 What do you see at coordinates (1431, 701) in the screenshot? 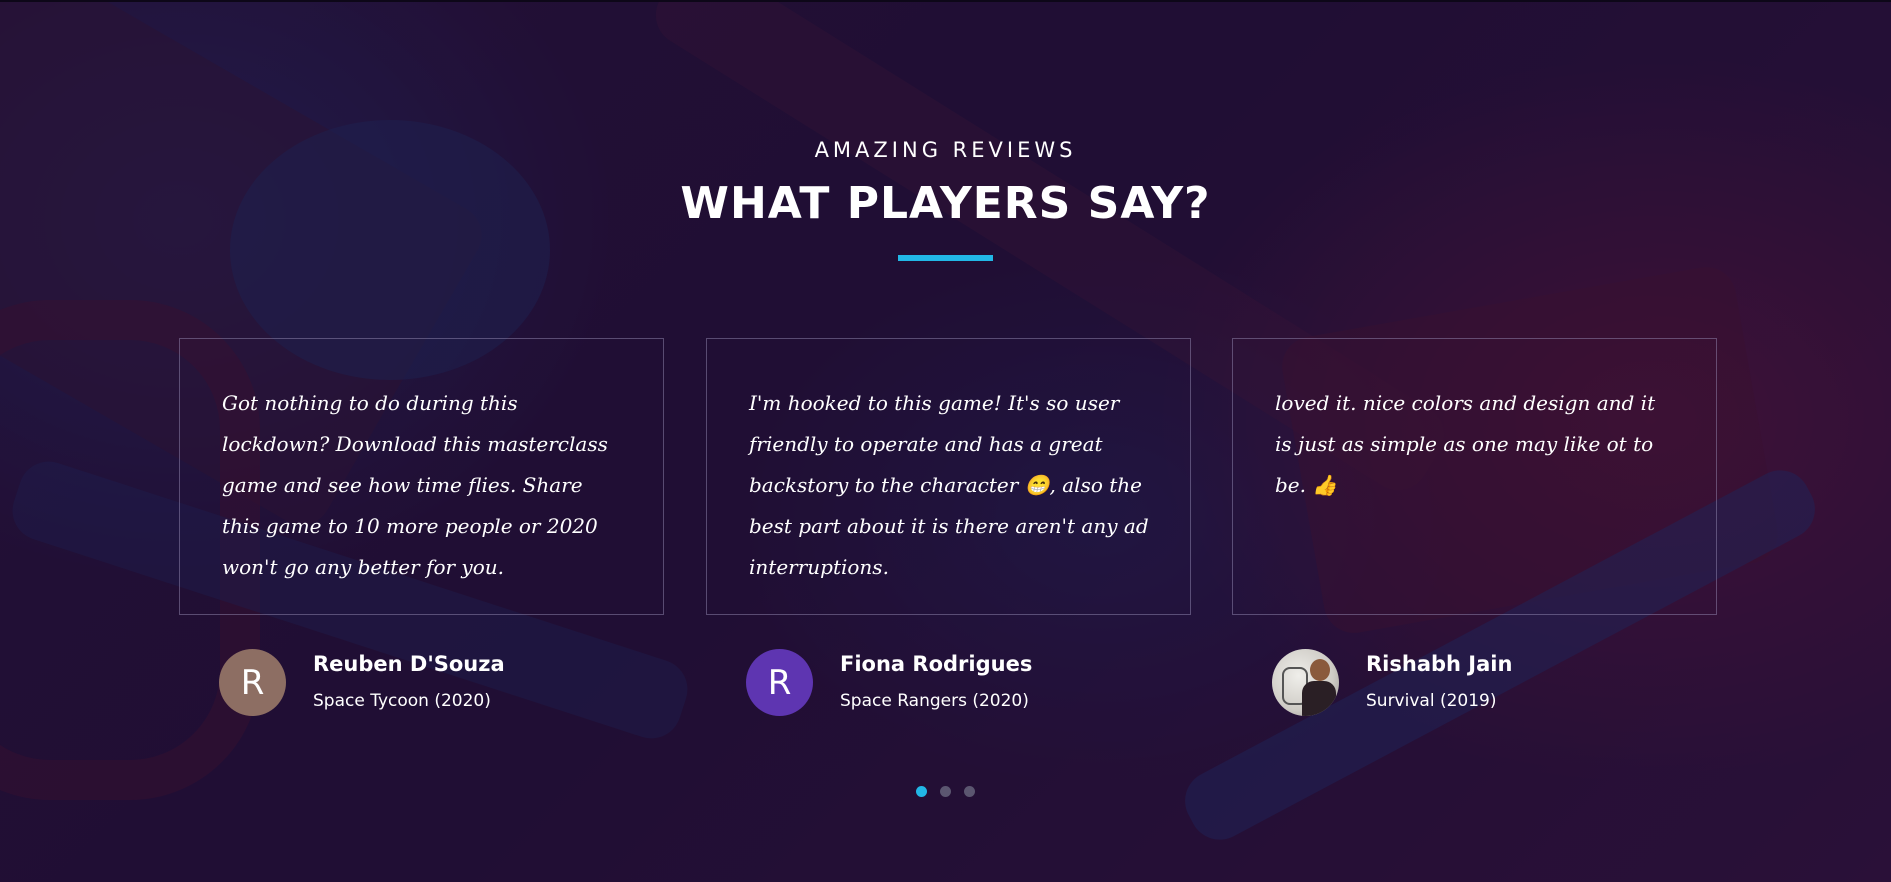
I see `reviewer-game: Survival (2019)` at bounding box center [1431, 701].